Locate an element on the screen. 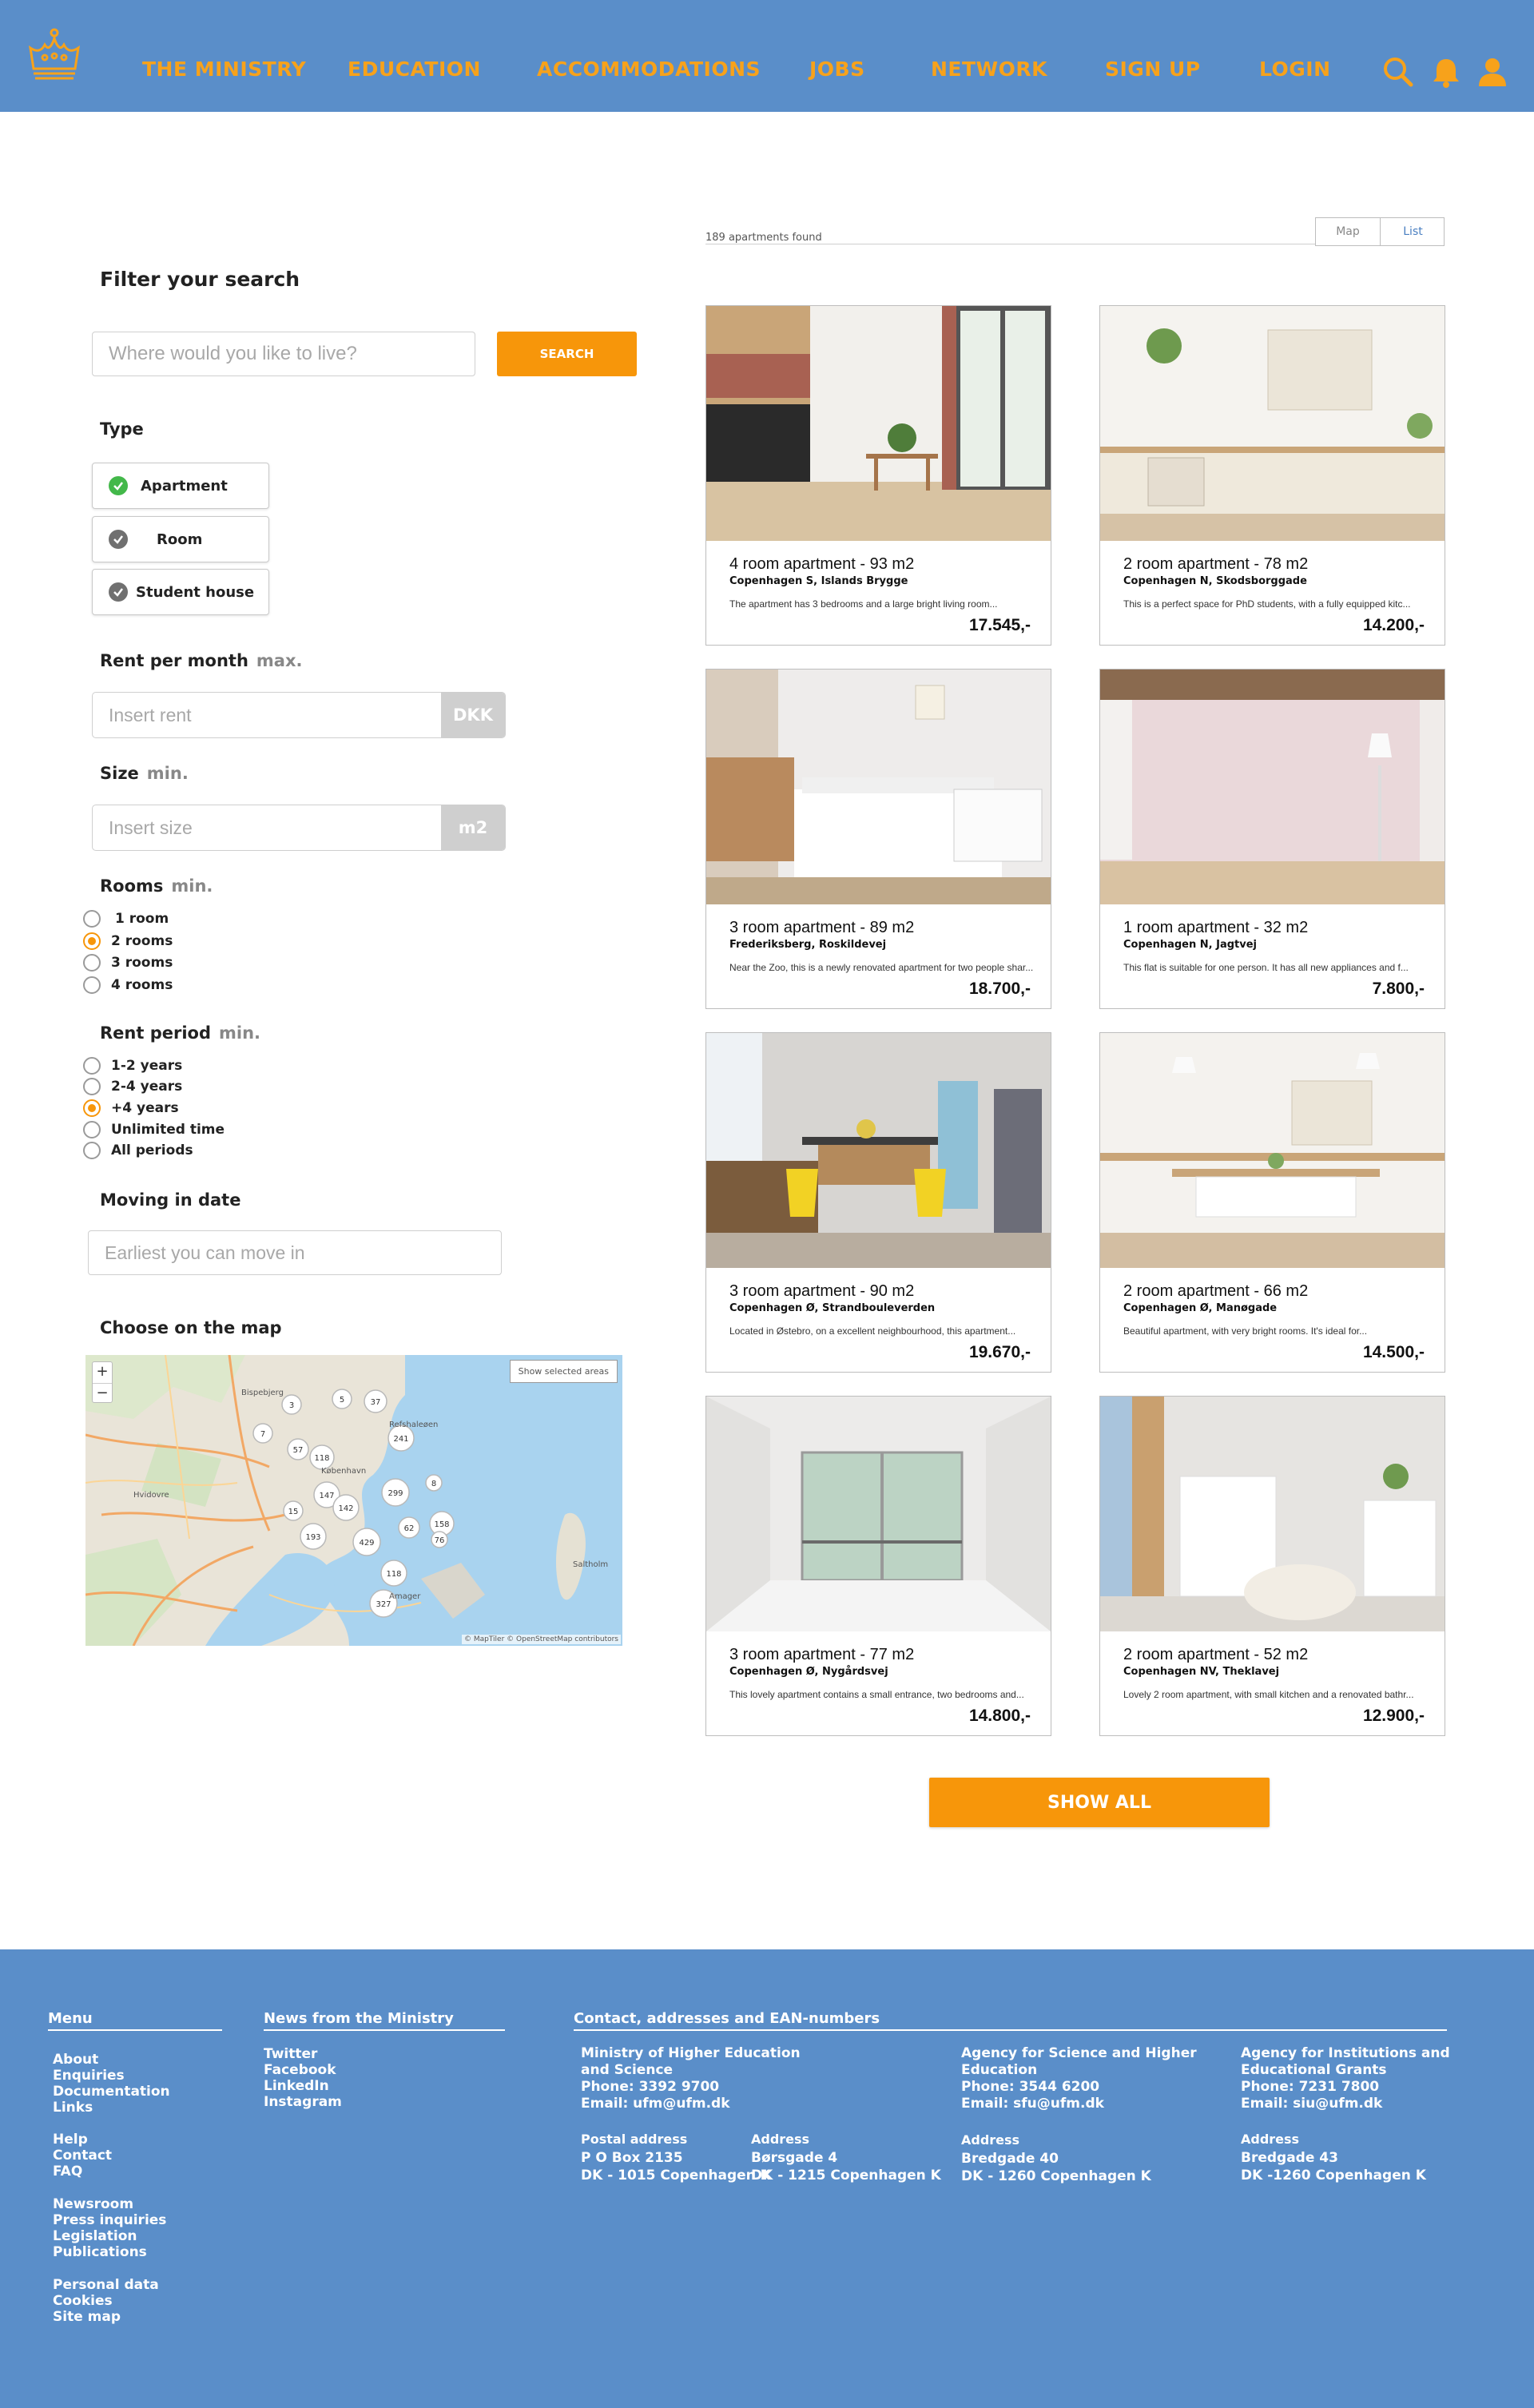 The width and height of the screenshot is (1534, 2408). type-label-text: Apartment is located at coordinates (184, 486).